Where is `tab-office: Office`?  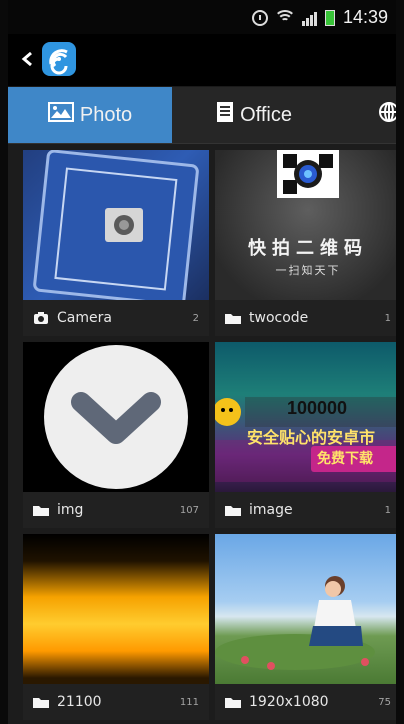
tab-office: Office is located at coordinates (254, 115).